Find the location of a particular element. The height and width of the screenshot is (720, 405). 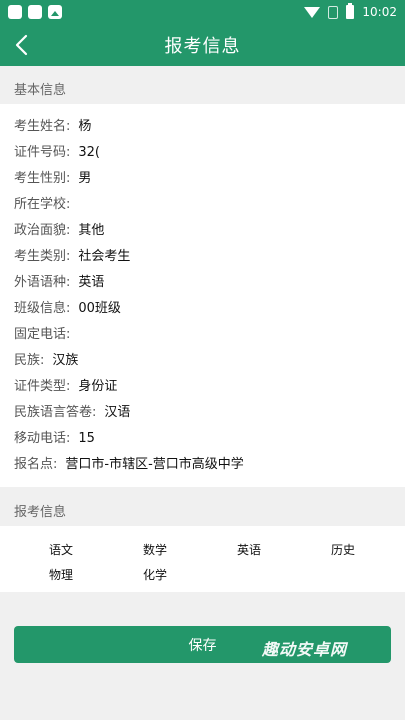

info-row-registration-site: 报名点: 营口市-市辖区-营口市高级中学 is located at coordinates (202, 465).